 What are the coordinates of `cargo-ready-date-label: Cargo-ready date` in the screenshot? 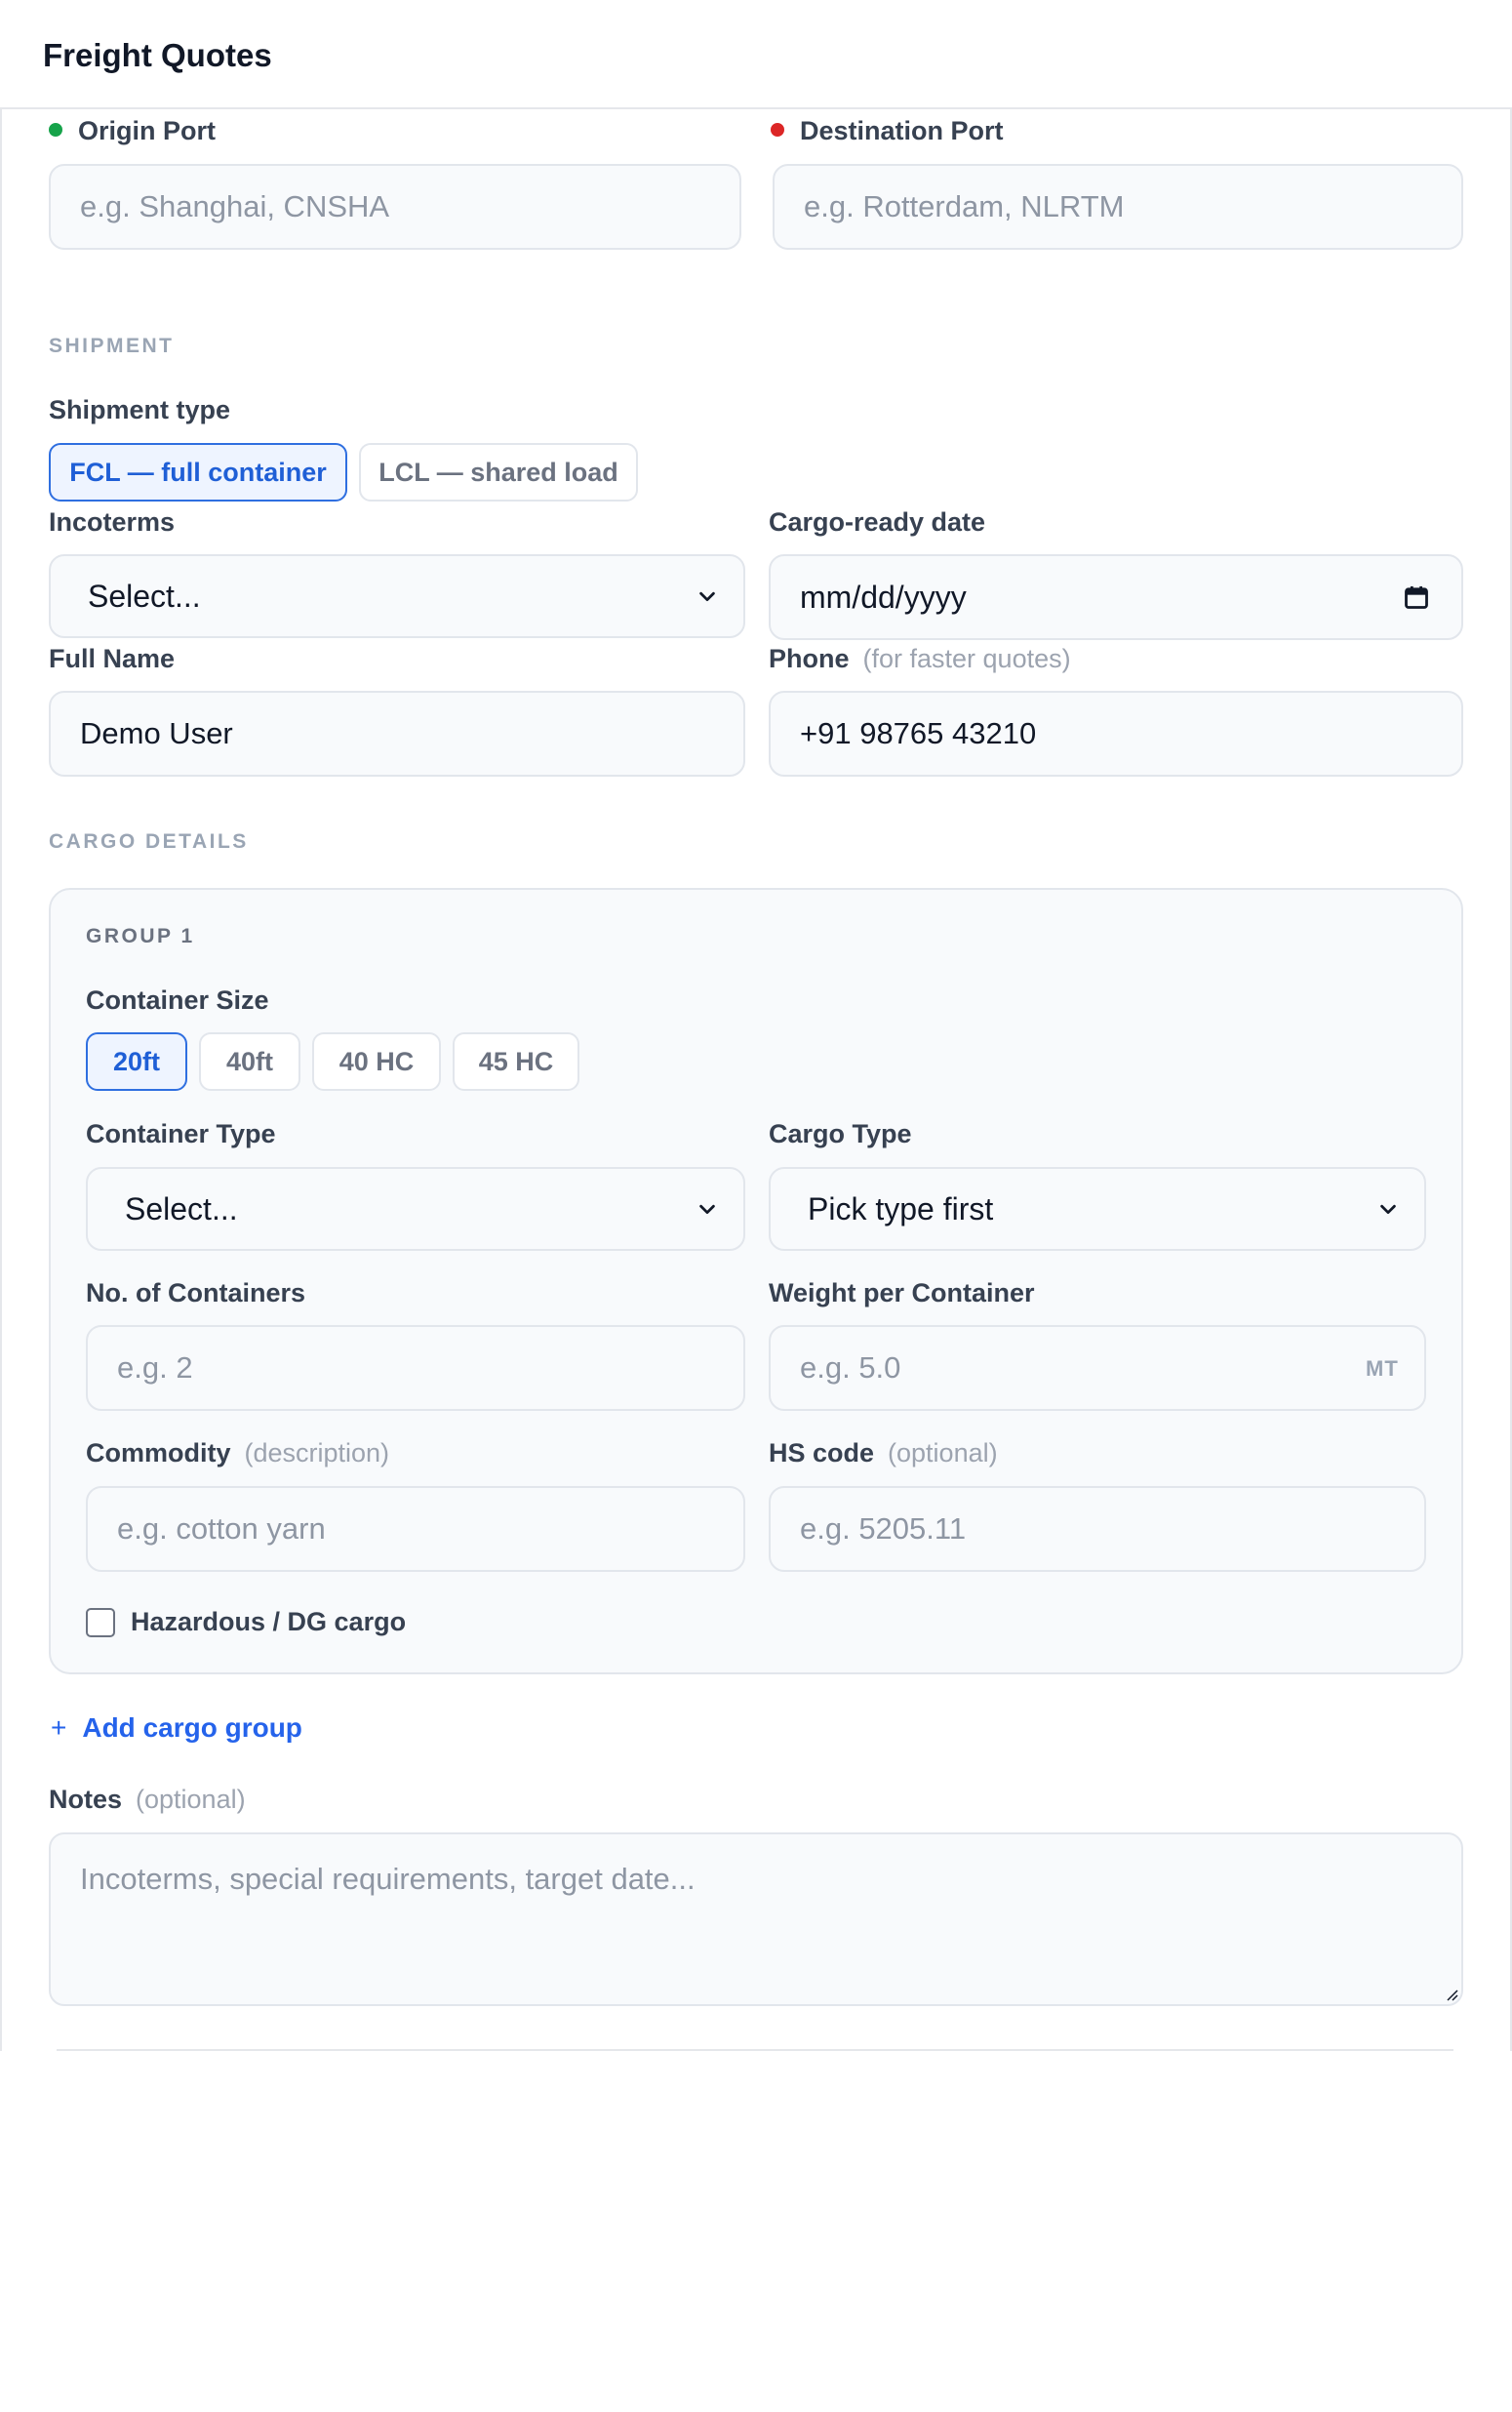 It's located at (877, 522).